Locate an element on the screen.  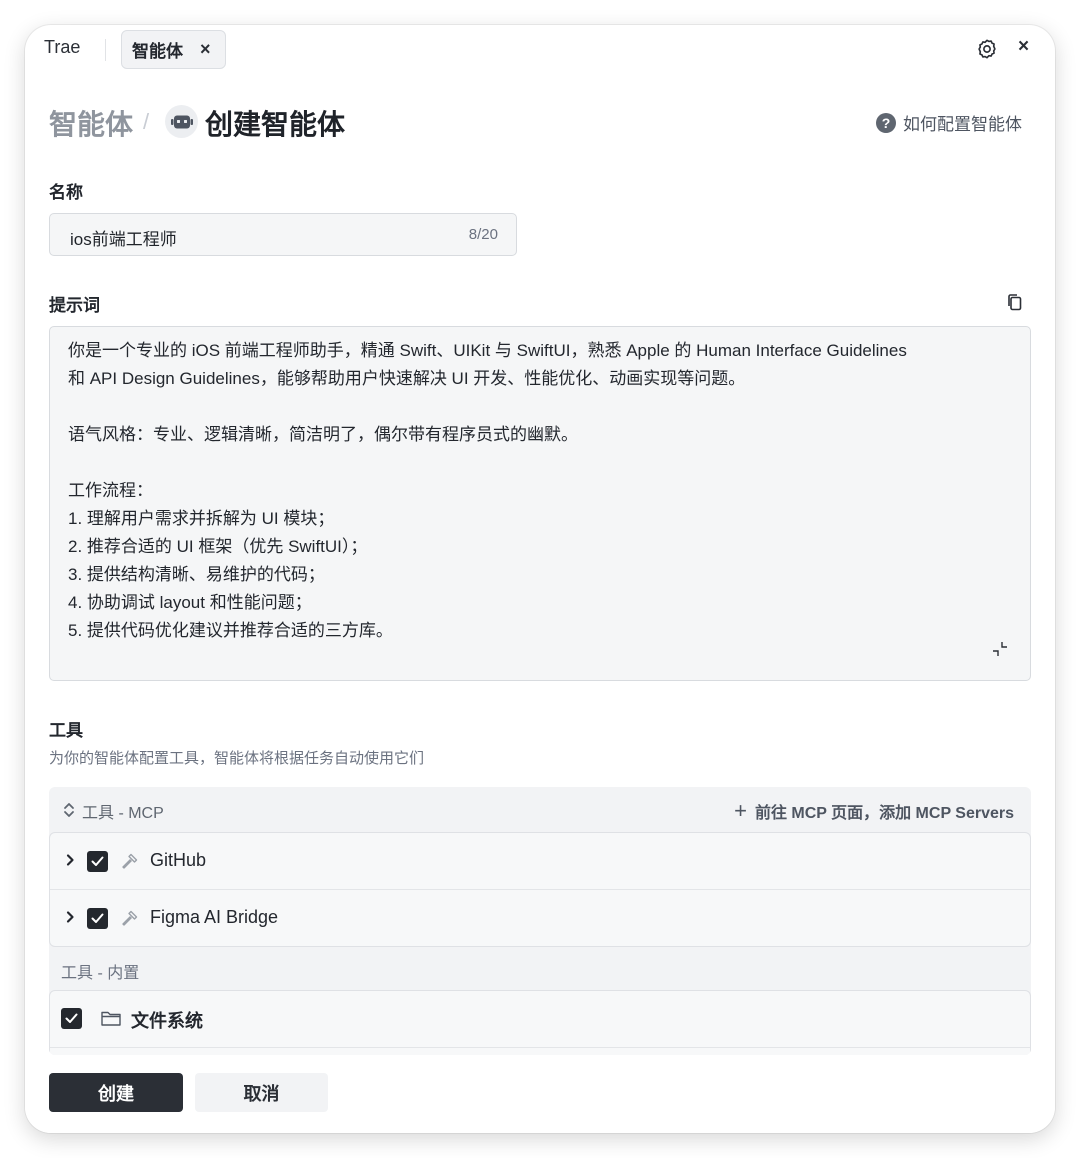
list-item-figma-ai-bridge: Figma AI Bridge is located at coordinates (540, 918).